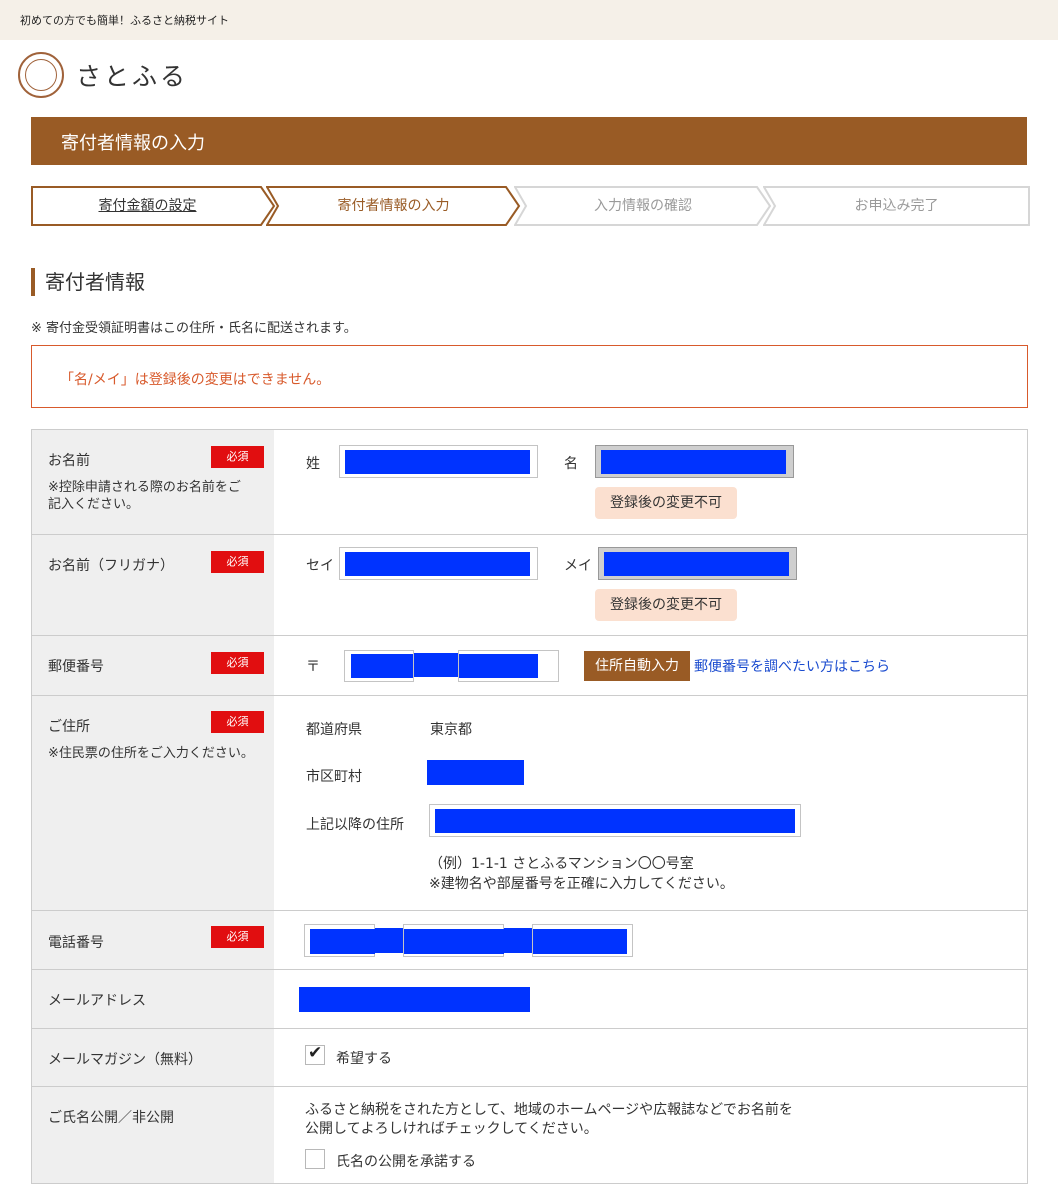 The width and height of the screenshot is (1058, 1200). Describe the element at coordinates (561, 864) in the screenshot. I see `address-example: （例）1-1-1 さとふるマンション〇〇号室` at that location.